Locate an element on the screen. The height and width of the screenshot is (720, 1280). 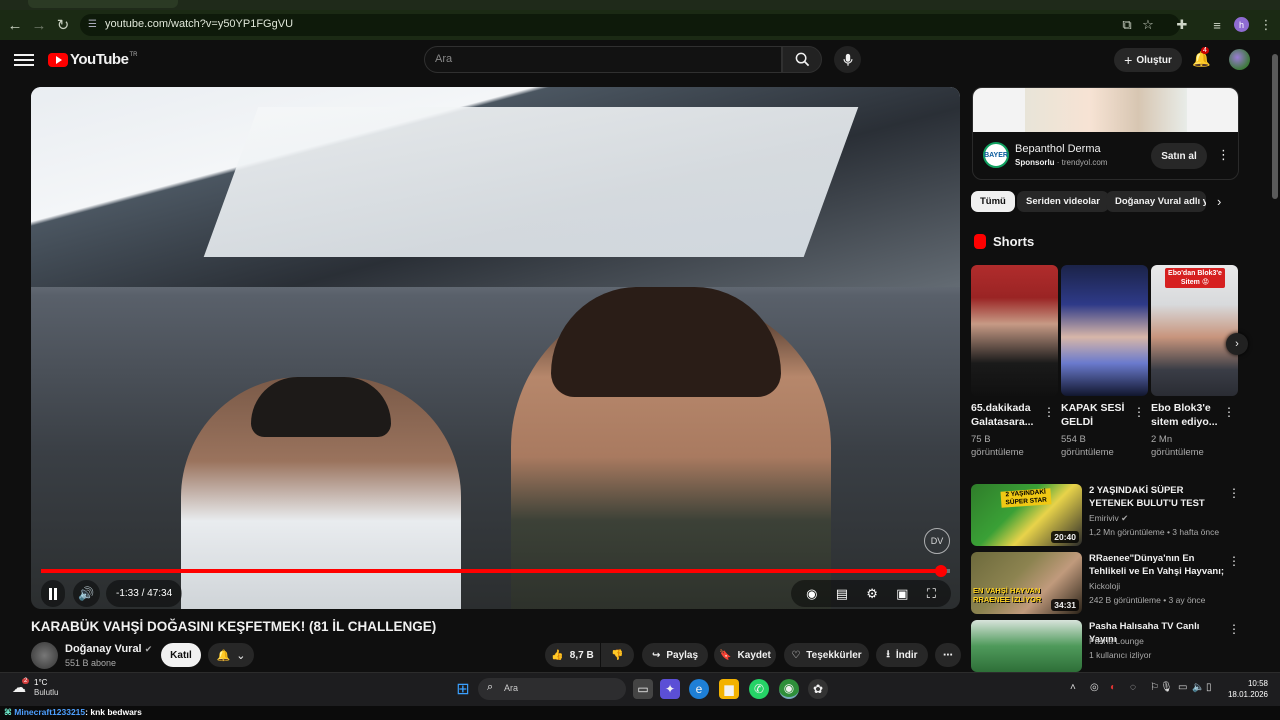
tray-overflow-icon: ˄ is located at coordinates (1073, 687).